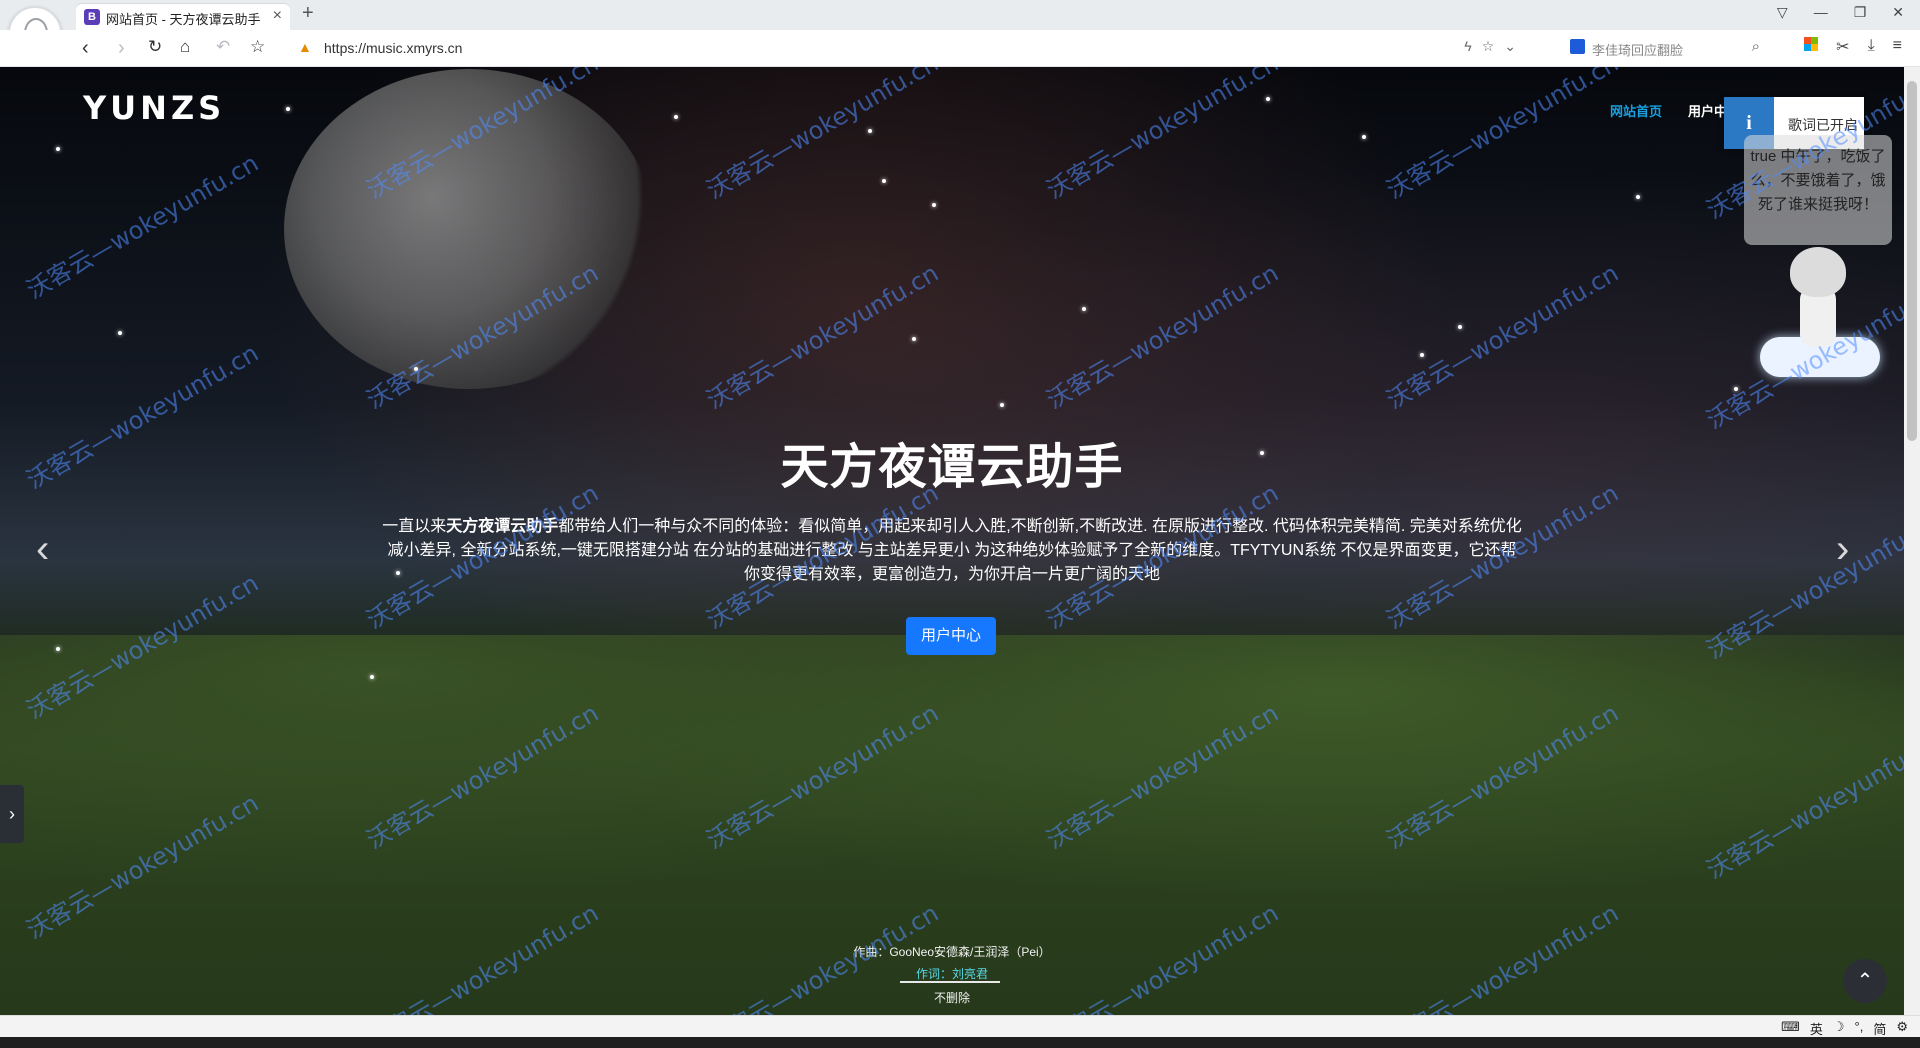  Describe the element at coordinates (1577, 46) in the screenshot. I see `search-engine-icon` at that location.